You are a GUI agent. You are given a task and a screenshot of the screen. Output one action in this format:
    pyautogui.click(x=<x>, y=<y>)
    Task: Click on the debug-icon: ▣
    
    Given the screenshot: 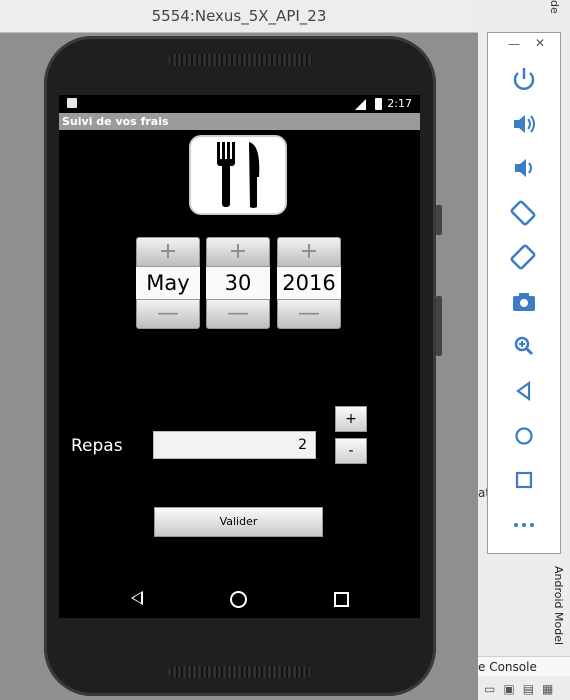 What is the action you would take?
    pyautogui.click(x=508, y=689)
    